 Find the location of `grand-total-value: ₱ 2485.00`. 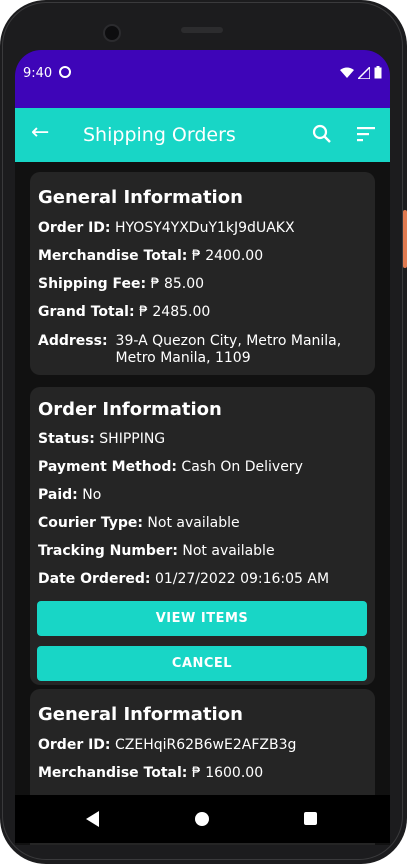

grand-total-value: ₱ 2485.00 is located at coordinates (175, 312).